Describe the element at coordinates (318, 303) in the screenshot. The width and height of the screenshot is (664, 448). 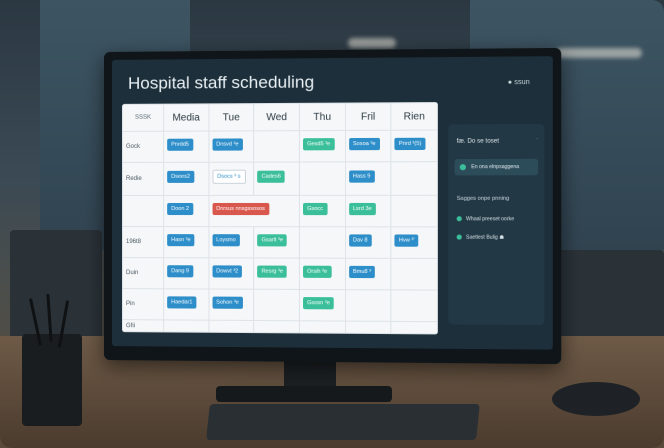
I see `shift-block: Gsosn ³e` at that location.